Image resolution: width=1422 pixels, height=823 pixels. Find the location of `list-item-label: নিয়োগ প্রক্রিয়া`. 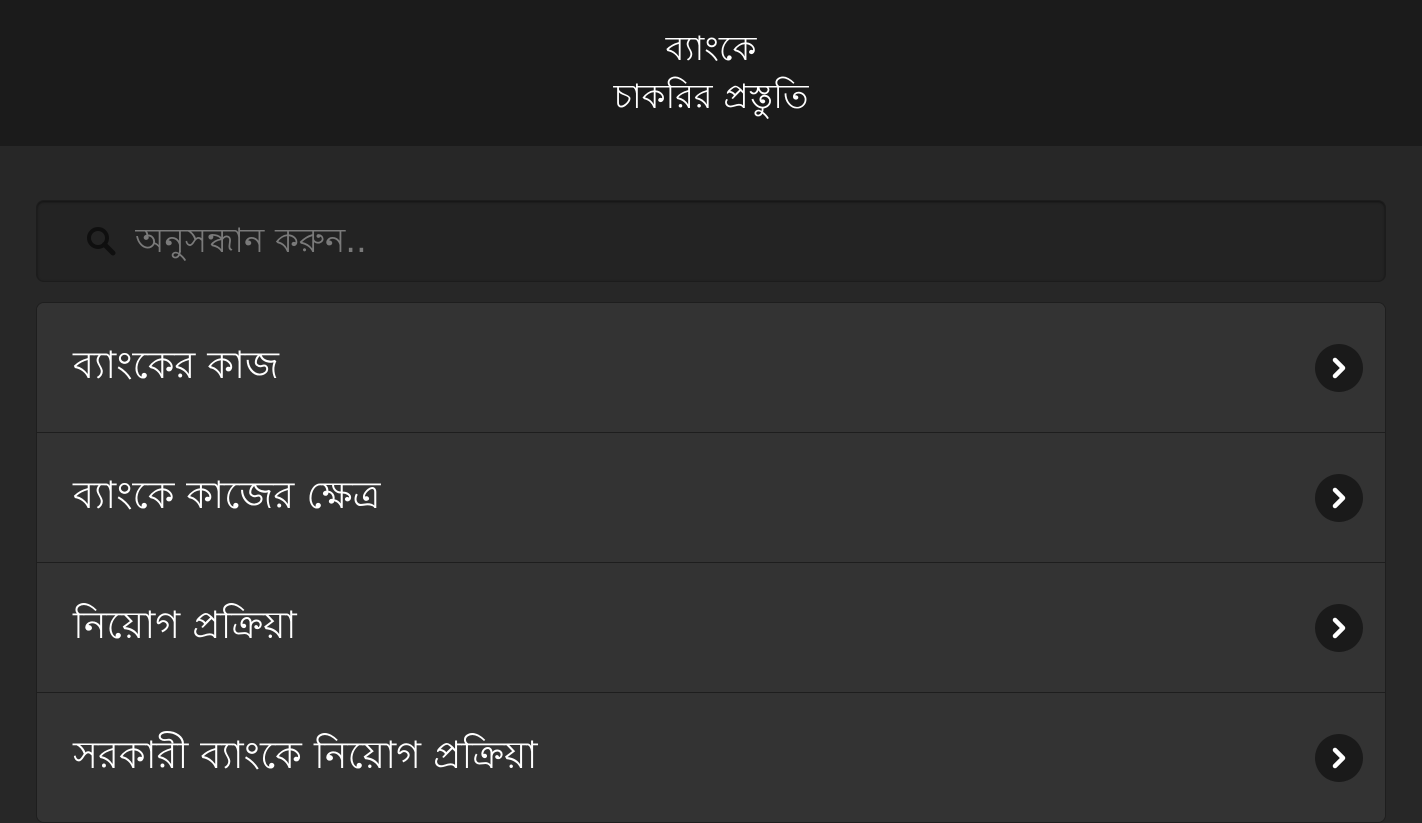

list-item-label: নিয়োগ প্রক্রিয়া is located at coordinates (185, 624).